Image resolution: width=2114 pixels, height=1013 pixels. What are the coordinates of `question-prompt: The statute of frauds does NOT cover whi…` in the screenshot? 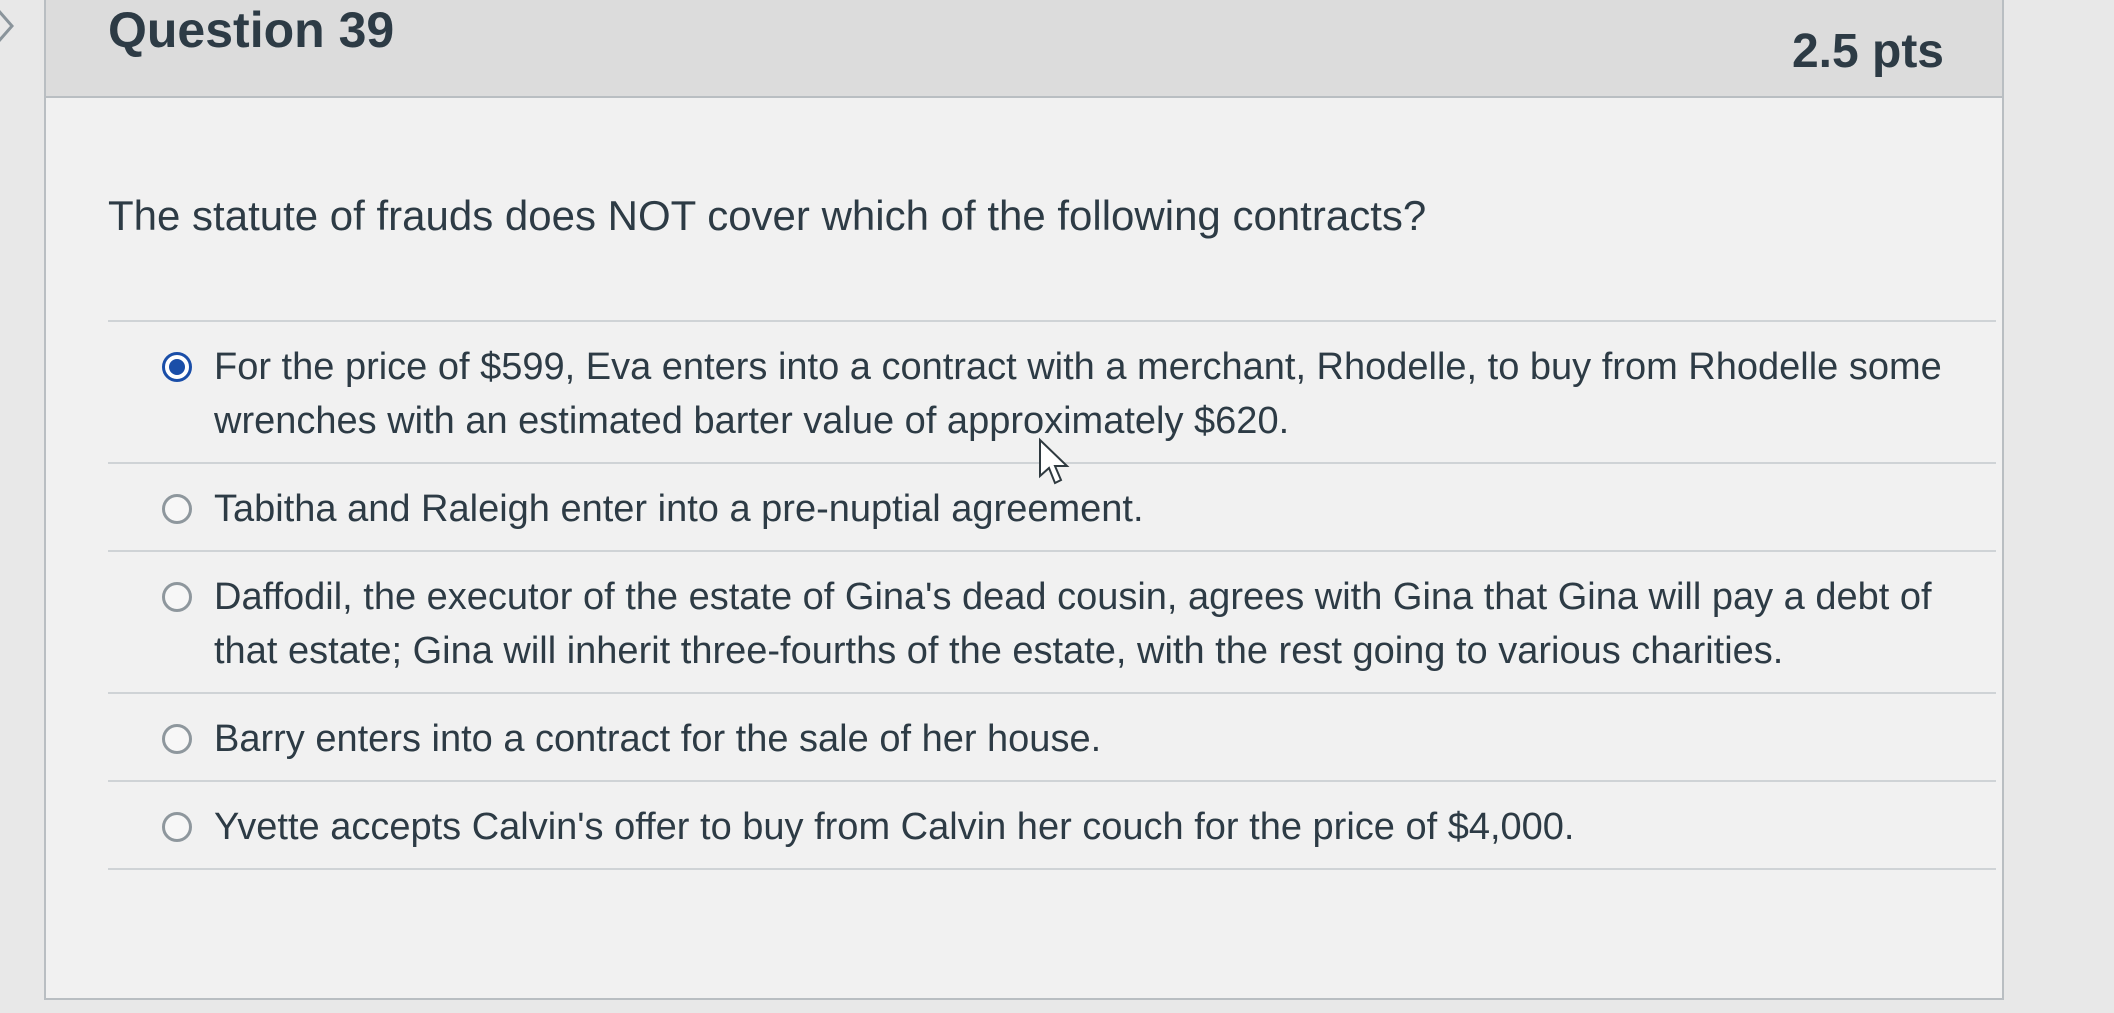 It's located at (767, 215).